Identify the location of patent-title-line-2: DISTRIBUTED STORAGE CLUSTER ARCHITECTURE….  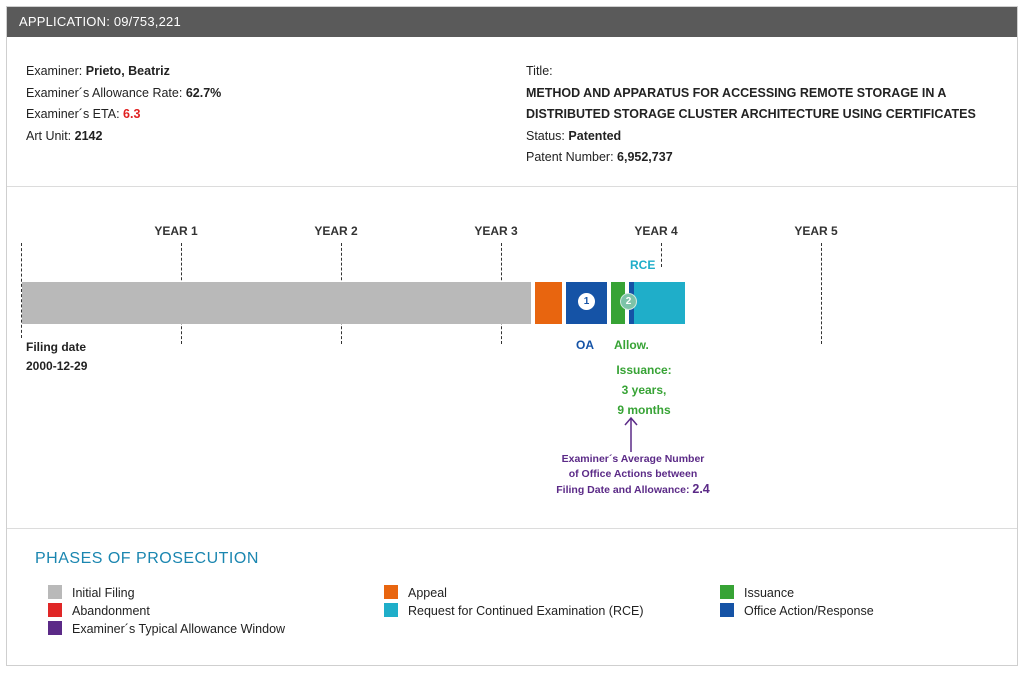
(751, 114).